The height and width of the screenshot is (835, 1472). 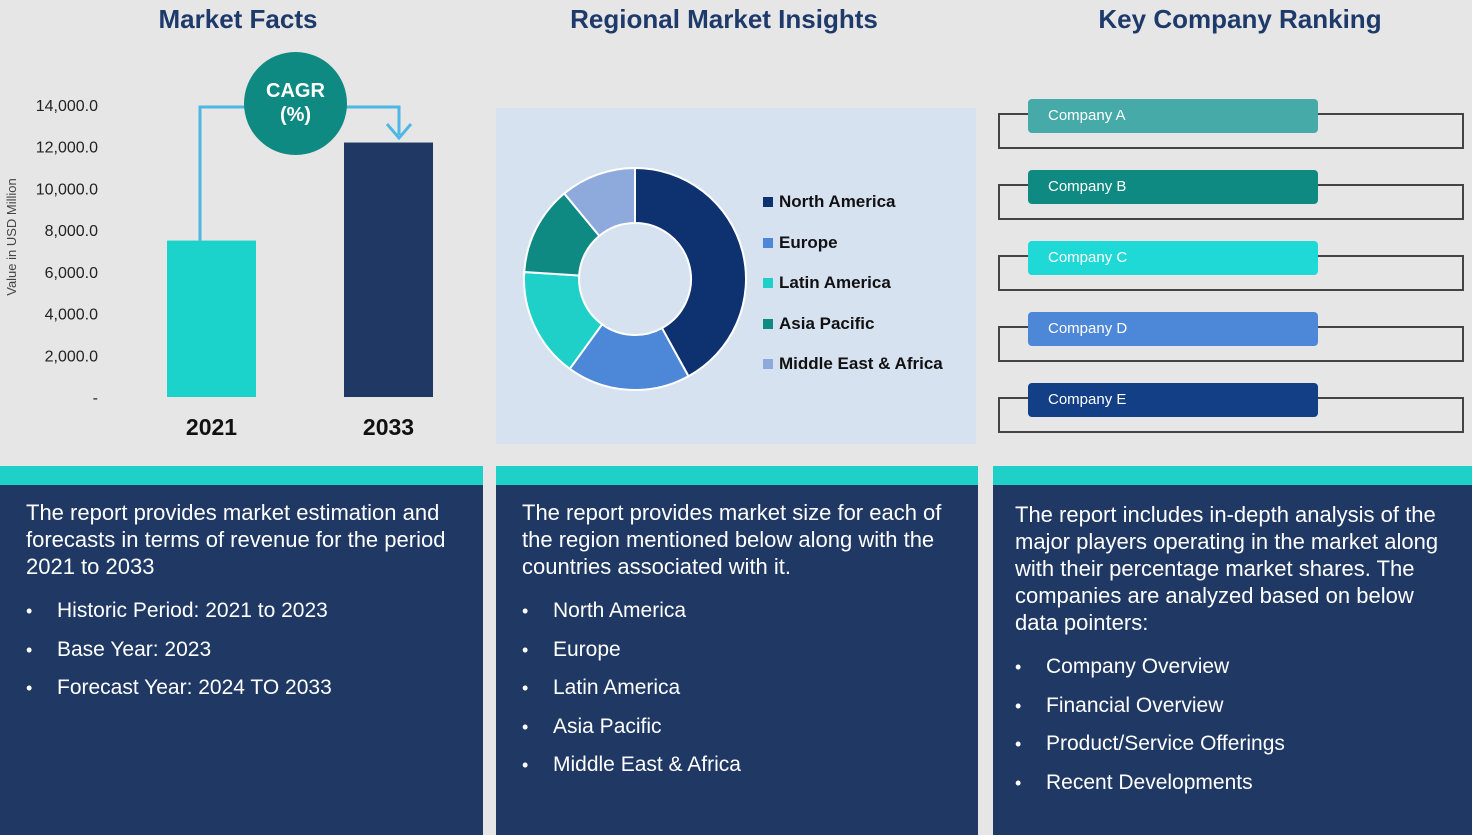 I want to click on ranking-row: Company B, so click(x=1232, y=195).